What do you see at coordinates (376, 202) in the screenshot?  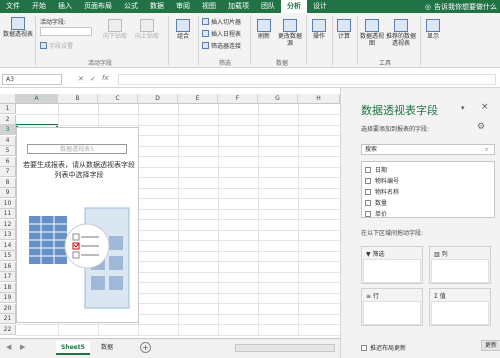 I see `field-item-quantity: 数量` at bounding box center [376, 202].